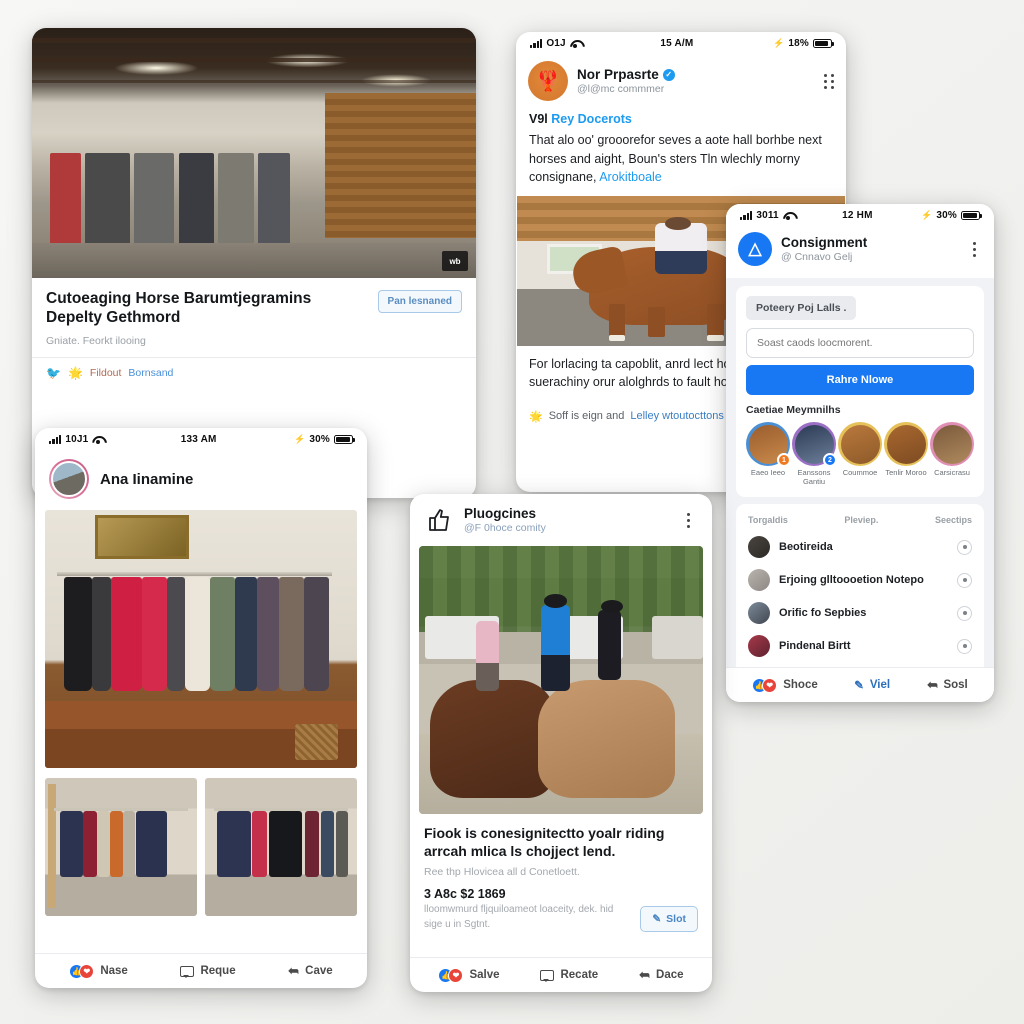  What do you see at coordinates (439, 520) in the screenshot?
I see `thumbs-up-outline-icon` at bounding box center [439, 520].